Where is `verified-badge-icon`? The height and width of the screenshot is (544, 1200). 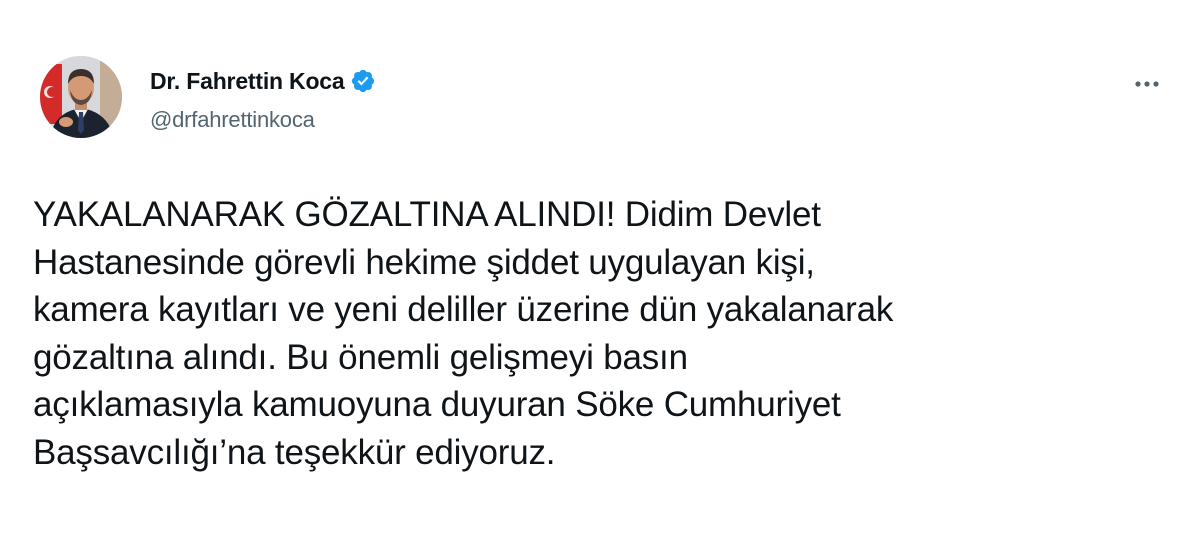 verified-badge-icon is located at coordinates (363, 81).